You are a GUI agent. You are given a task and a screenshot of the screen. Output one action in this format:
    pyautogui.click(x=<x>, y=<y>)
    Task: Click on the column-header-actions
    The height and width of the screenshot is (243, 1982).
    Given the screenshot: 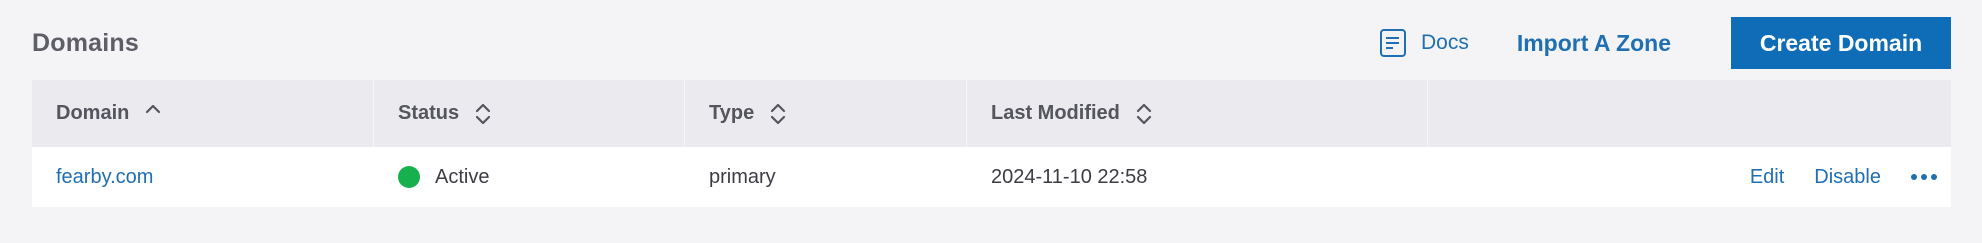 What is the action you would take?
    pyautogui.click(x=1689, y=113)
    